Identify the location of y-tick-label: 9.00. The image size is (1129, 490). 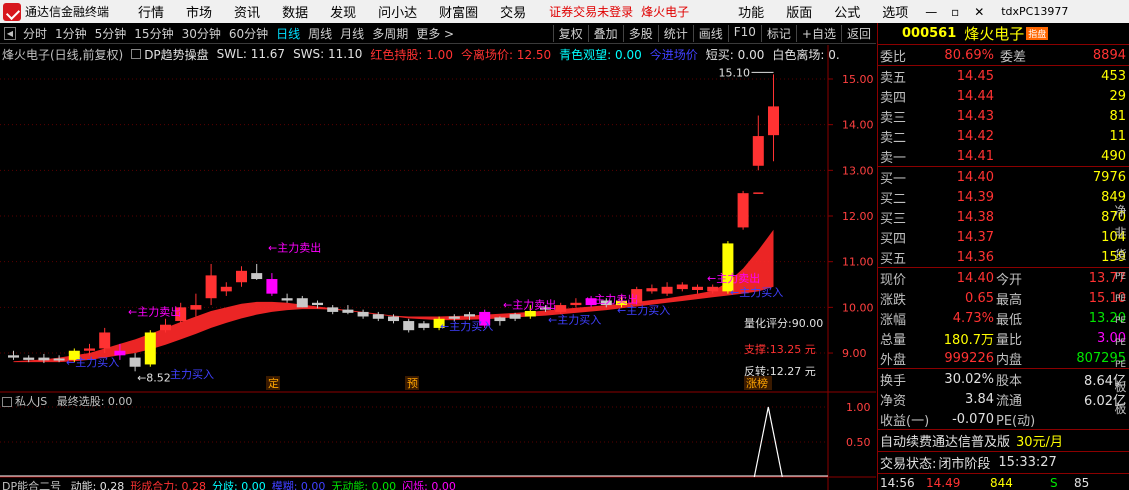
(854, 353).